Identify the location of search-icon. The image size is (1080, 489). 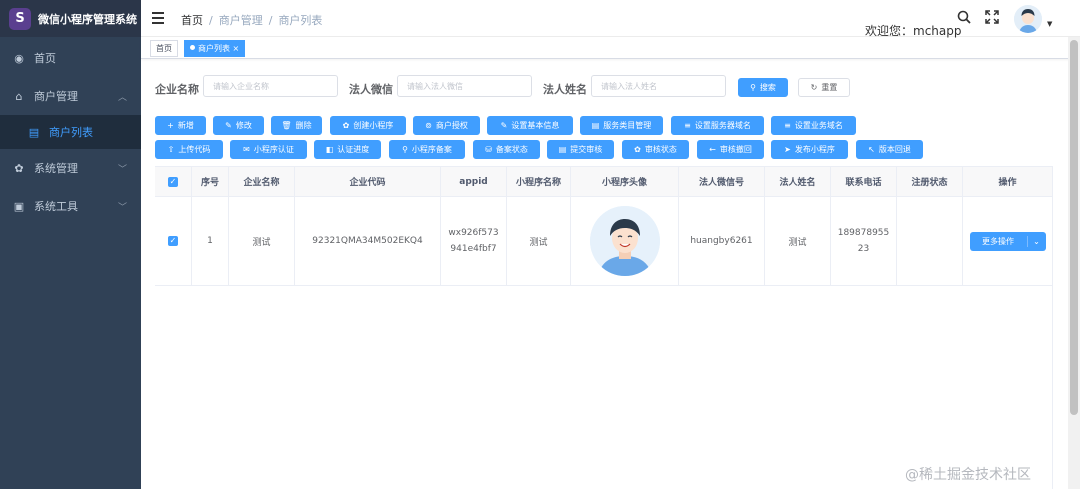
(964, 19).